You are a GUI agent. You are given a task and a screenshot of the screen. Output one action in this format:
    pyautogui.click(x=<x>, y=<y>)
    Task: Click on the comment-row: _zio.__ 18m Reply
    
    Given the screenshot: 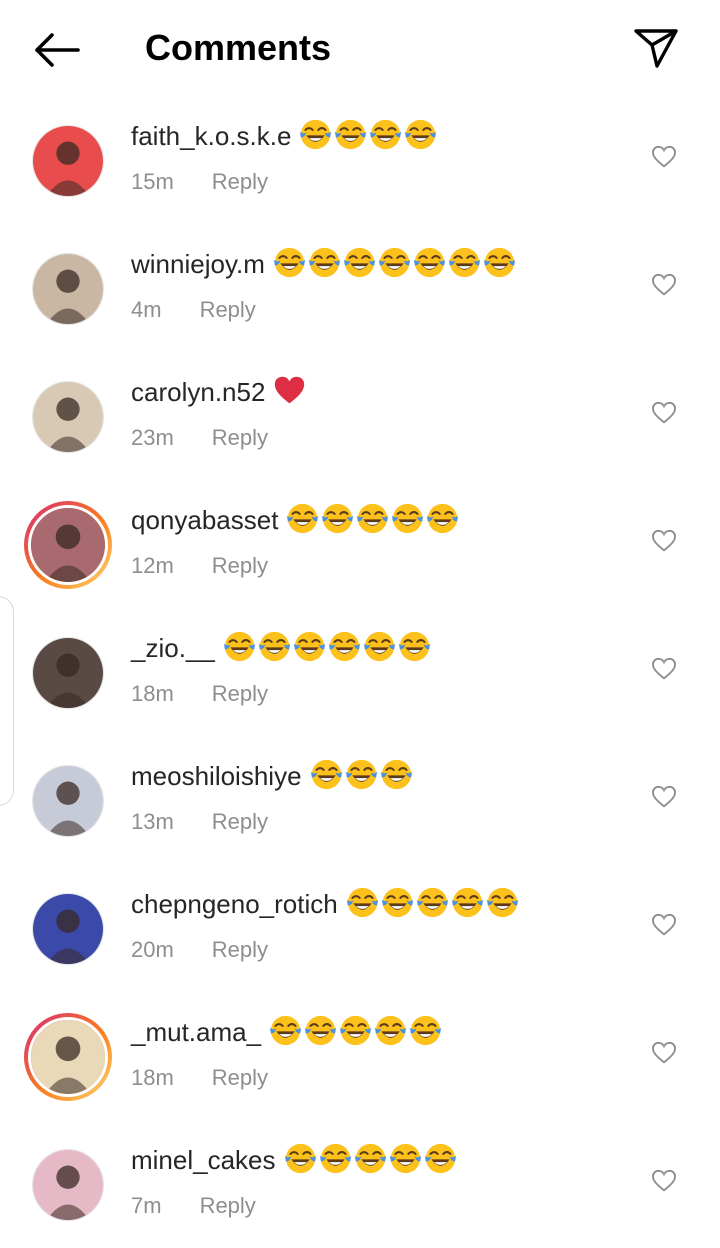 What is the action you would take?
    pyautogui.click(x=360, y=672)
    